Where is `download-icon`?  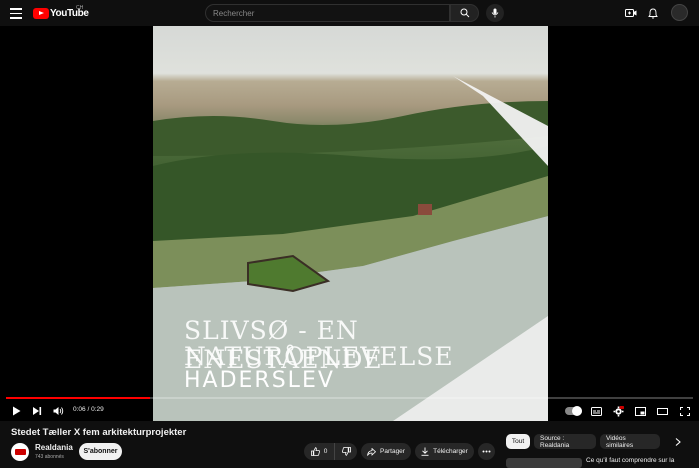 download-icon is located at coordinates (425, 451).